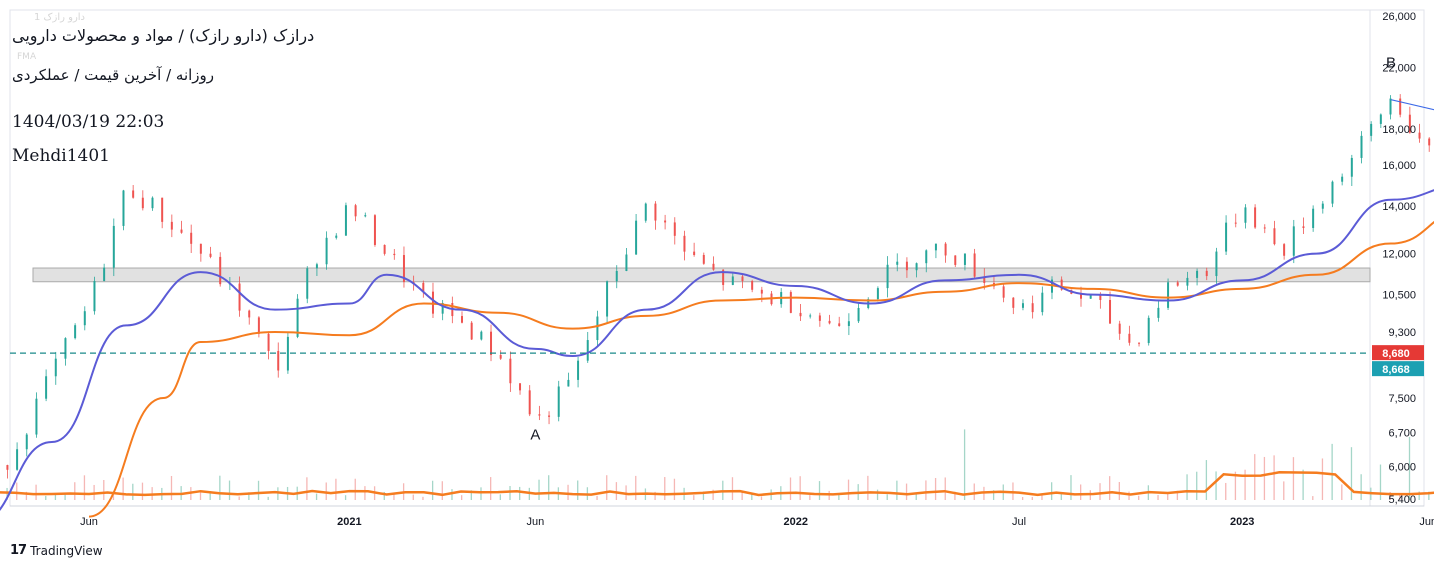  Describe the element at coordinates (61, 156) in the screenshot. I see `chart-author: Mehdi1401` at that location.